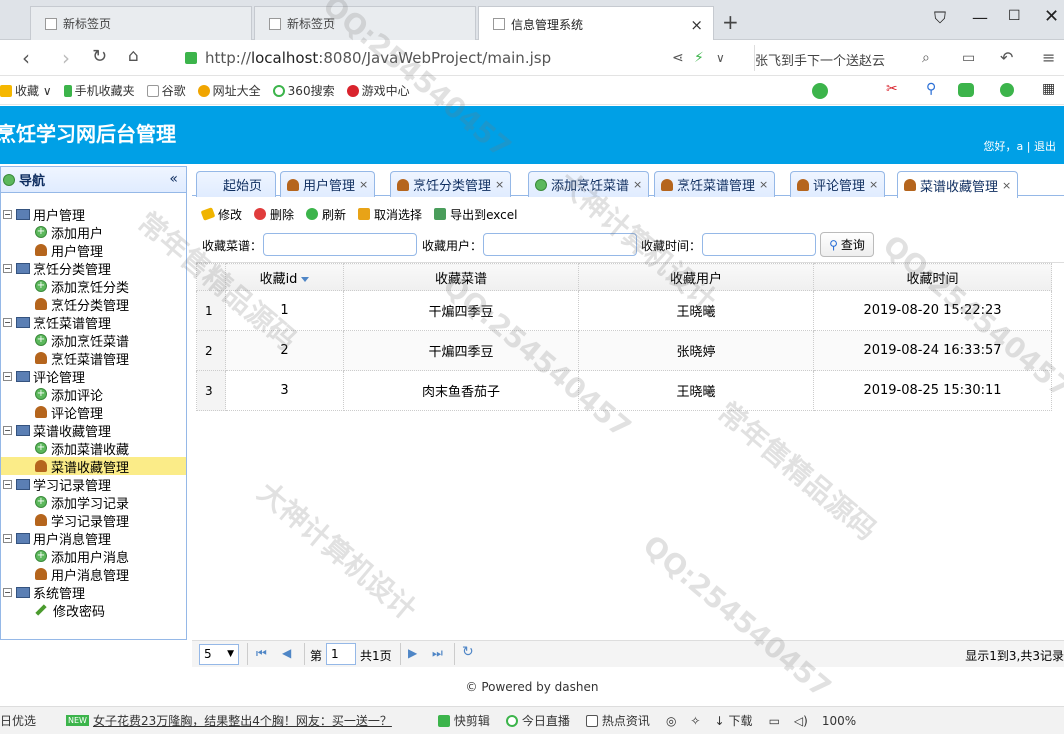  Describe the element at coordinates (93, 556) in the screenshot. I see `nav-item: + 添加用户消息` at that location.